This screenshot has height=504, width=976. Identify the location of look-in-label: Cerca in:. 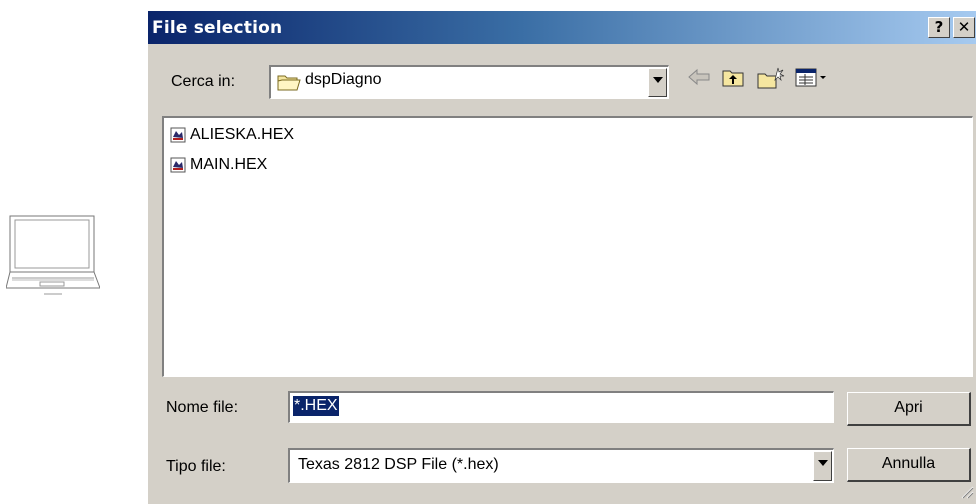
(203, 81).